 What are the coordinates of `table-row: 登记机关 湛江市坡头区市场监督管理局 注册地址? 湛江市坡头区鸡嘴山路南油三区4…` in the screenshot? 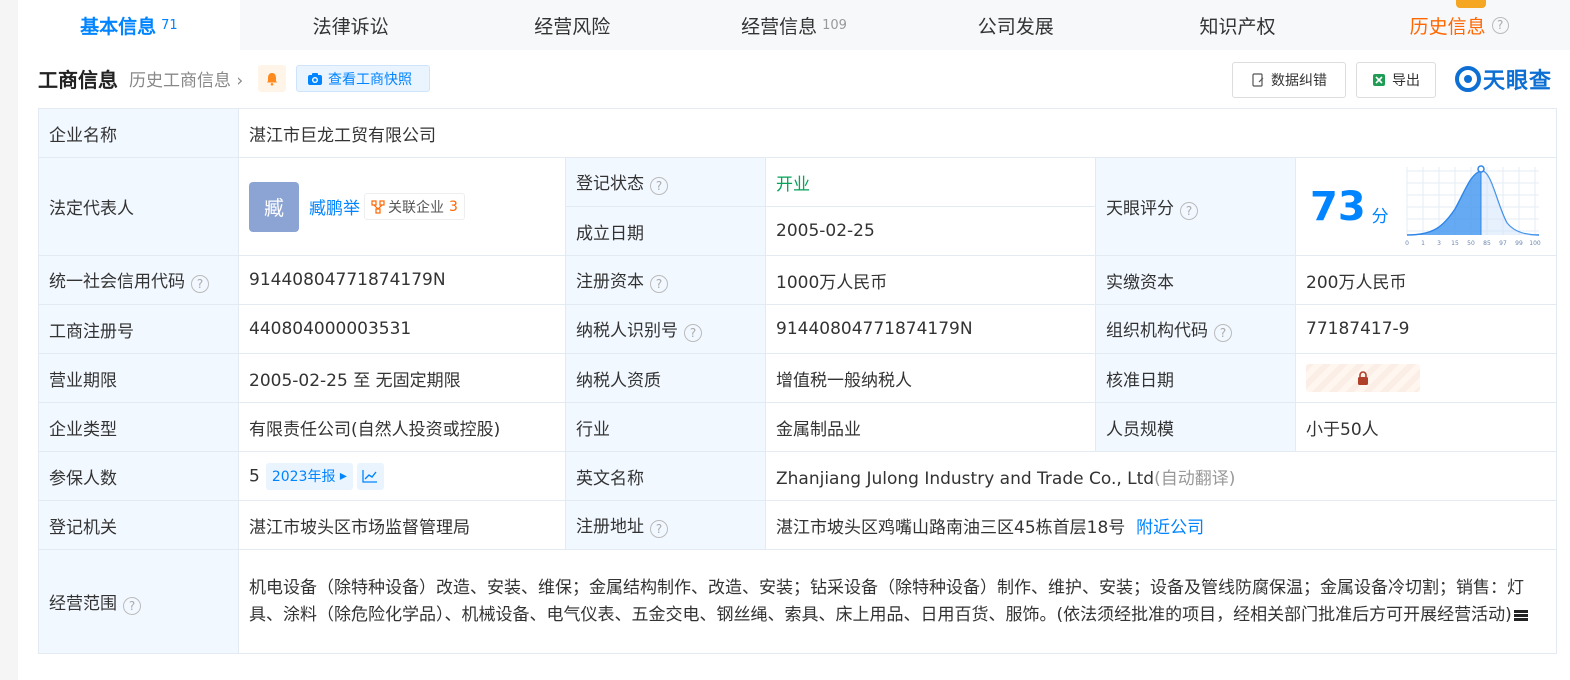 It's located at (798, 525).